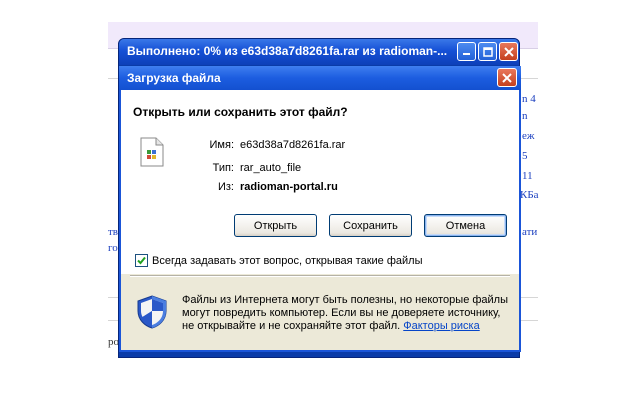 The width and height of the screenshot is (640, 400). I want to click on file-type-value: rar_auto_file, so click(271, 168).